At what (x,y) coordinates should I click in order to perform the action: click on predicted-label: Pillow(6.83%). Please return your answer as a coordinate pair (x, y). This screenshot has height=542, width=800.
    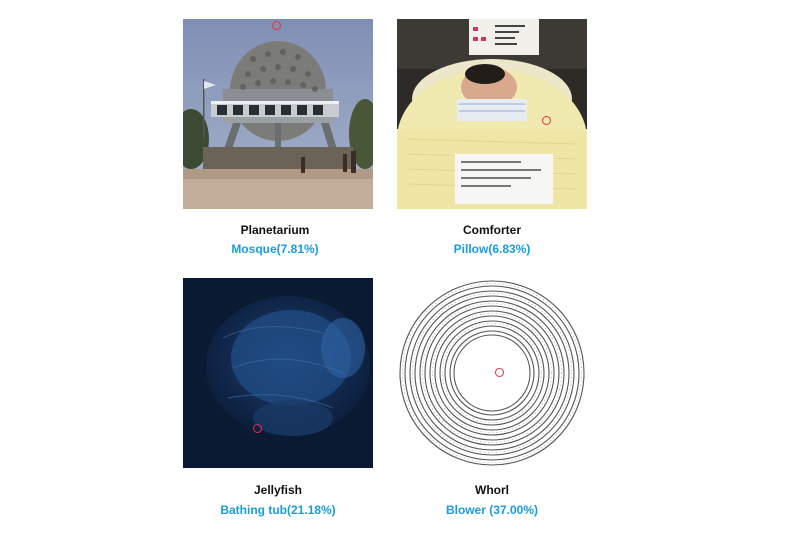
    Looking at the image, I should click on (492, 249).